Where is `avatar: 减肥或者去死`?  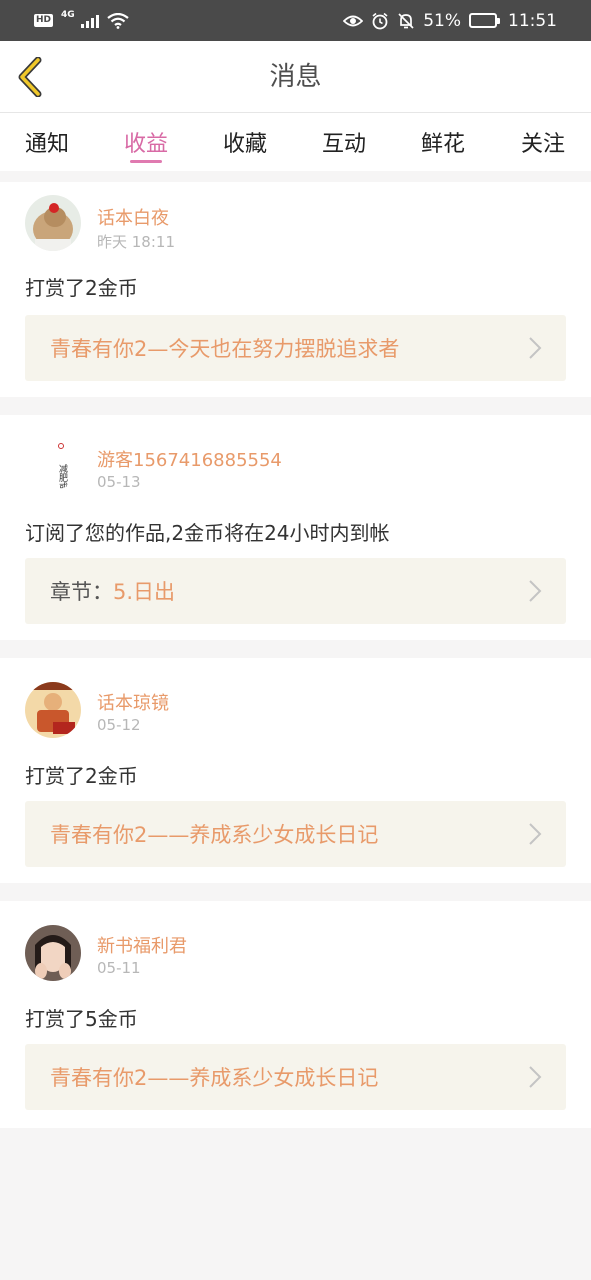
avatar: 减肥或者去死 is located at coordinates (53, 462).